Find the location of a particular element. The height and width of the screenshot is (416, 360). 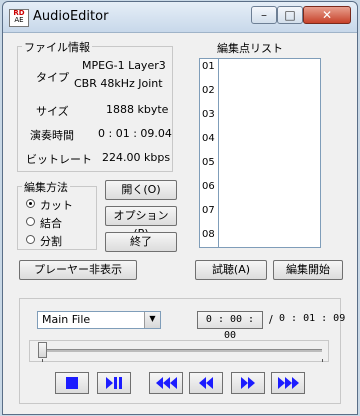

list-item: 02 is located at coordinates (208, 90).